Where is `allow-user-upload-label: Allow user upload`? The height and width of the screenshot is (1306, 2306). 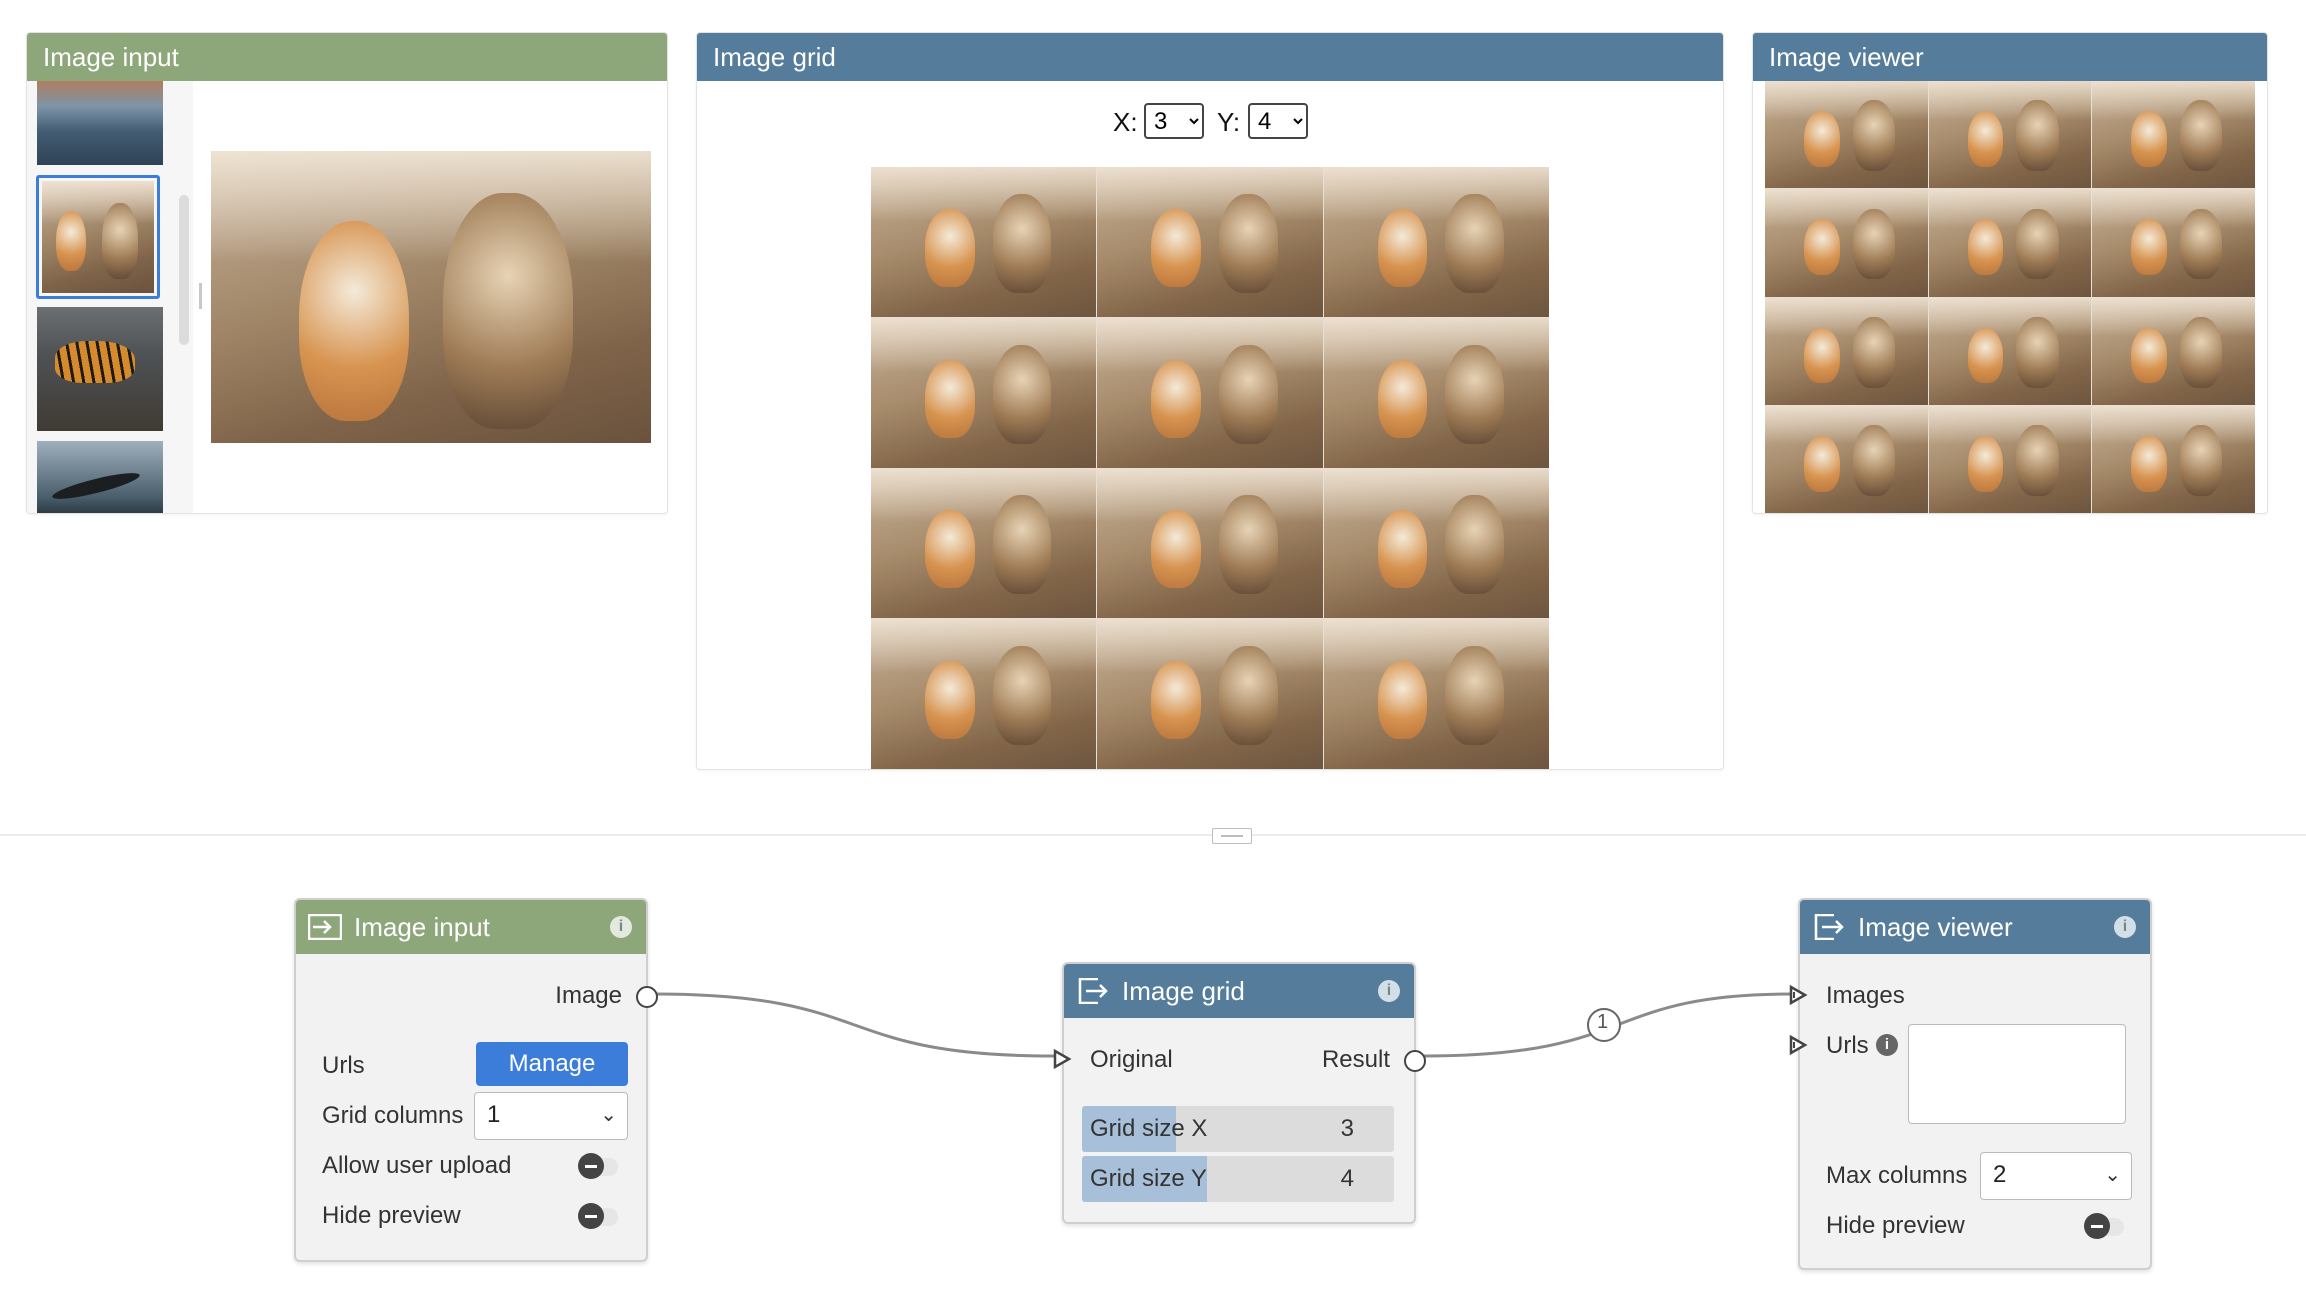 allow-user-upload-label: Allow user upload is located at coordinates (417, 1165).